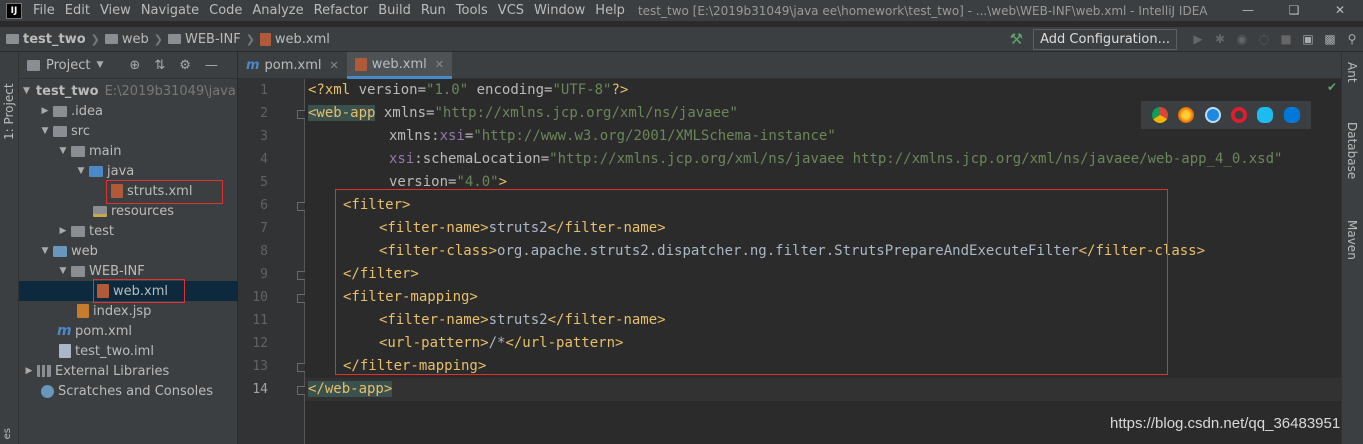  I want to click on edge-icon, so click(1291, 115).